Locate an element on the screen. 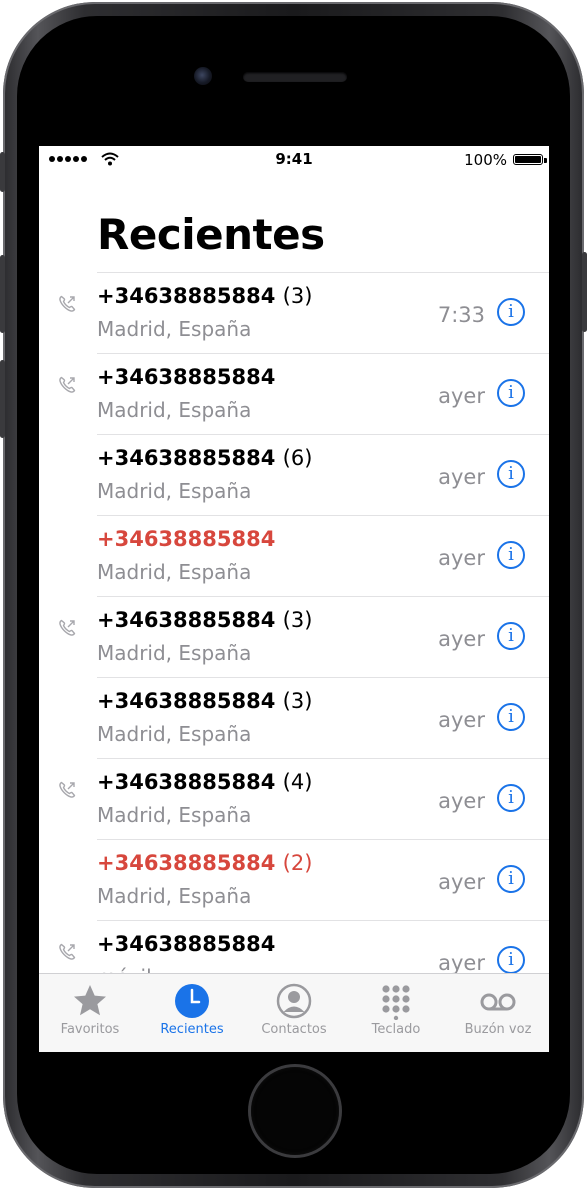  power-button is located at coordinates (584, 292).